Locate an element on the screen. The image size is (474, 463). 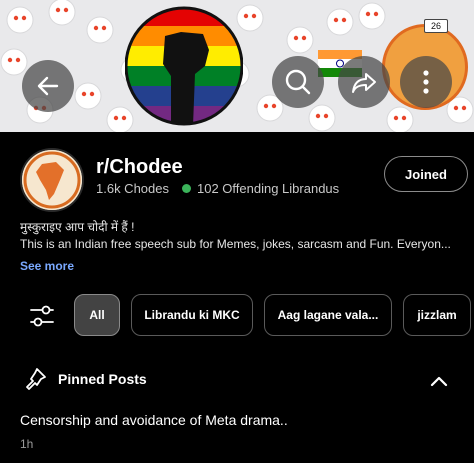
filter-icon is located at coordinates (42, 316).